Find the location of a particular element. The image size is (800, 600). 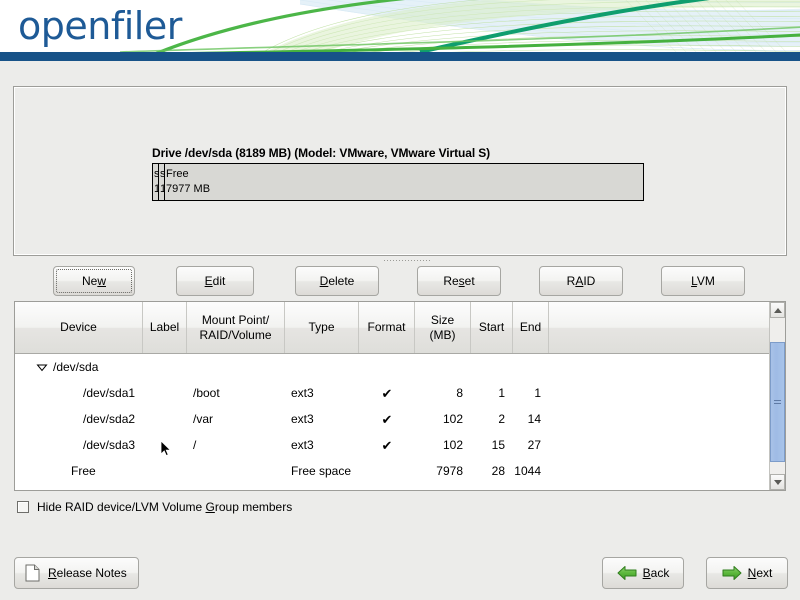

table-vertical-scrollbar is located at coordinates (777, 396).